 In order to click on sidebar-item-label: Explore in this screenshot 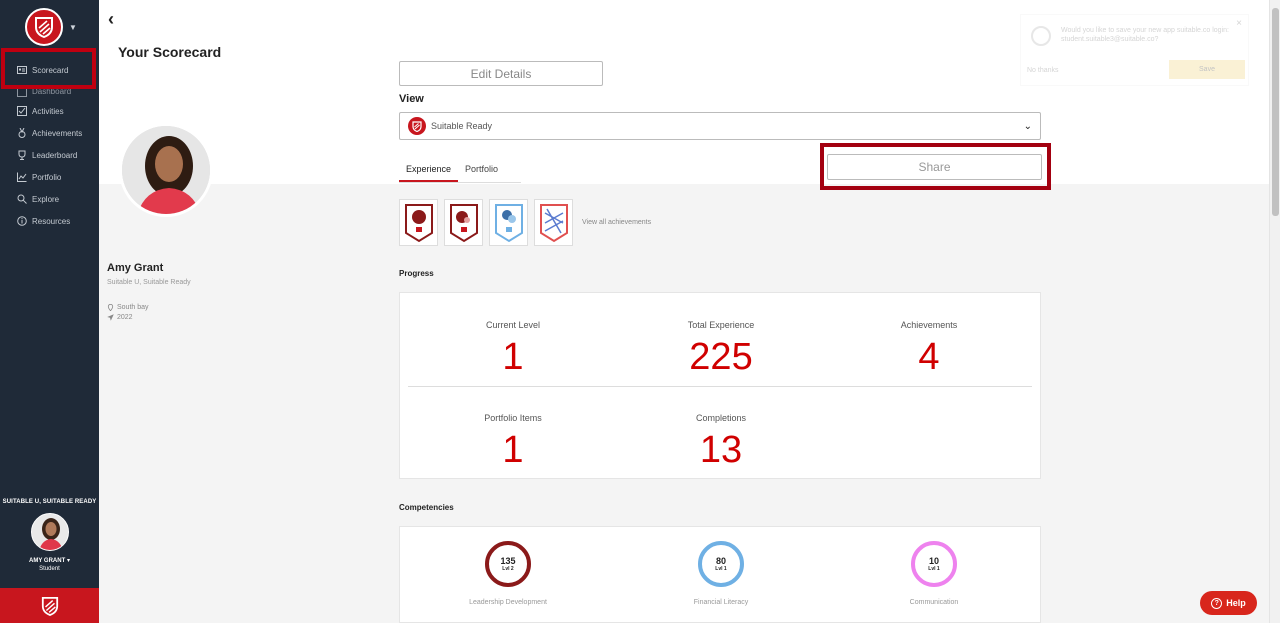, I will do `click(46, 199)`.